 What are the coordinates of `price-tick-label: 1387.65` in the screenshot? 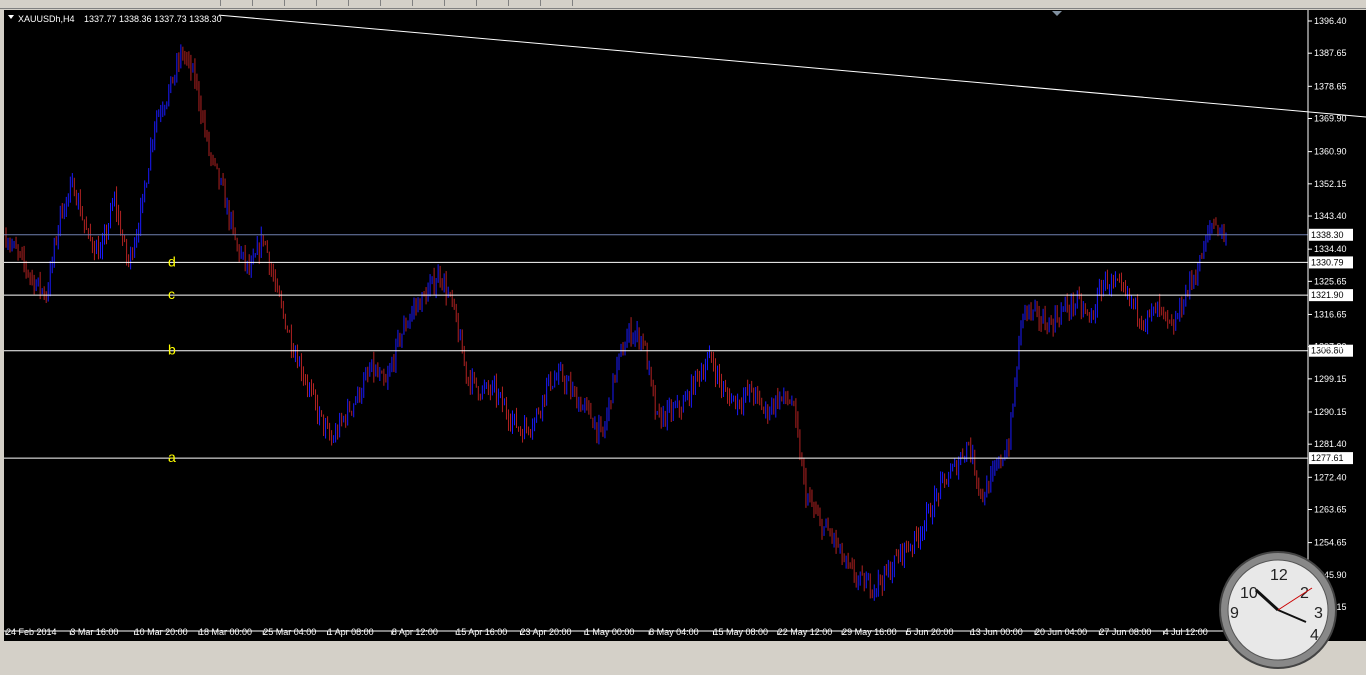 It's located at (1330, 53).